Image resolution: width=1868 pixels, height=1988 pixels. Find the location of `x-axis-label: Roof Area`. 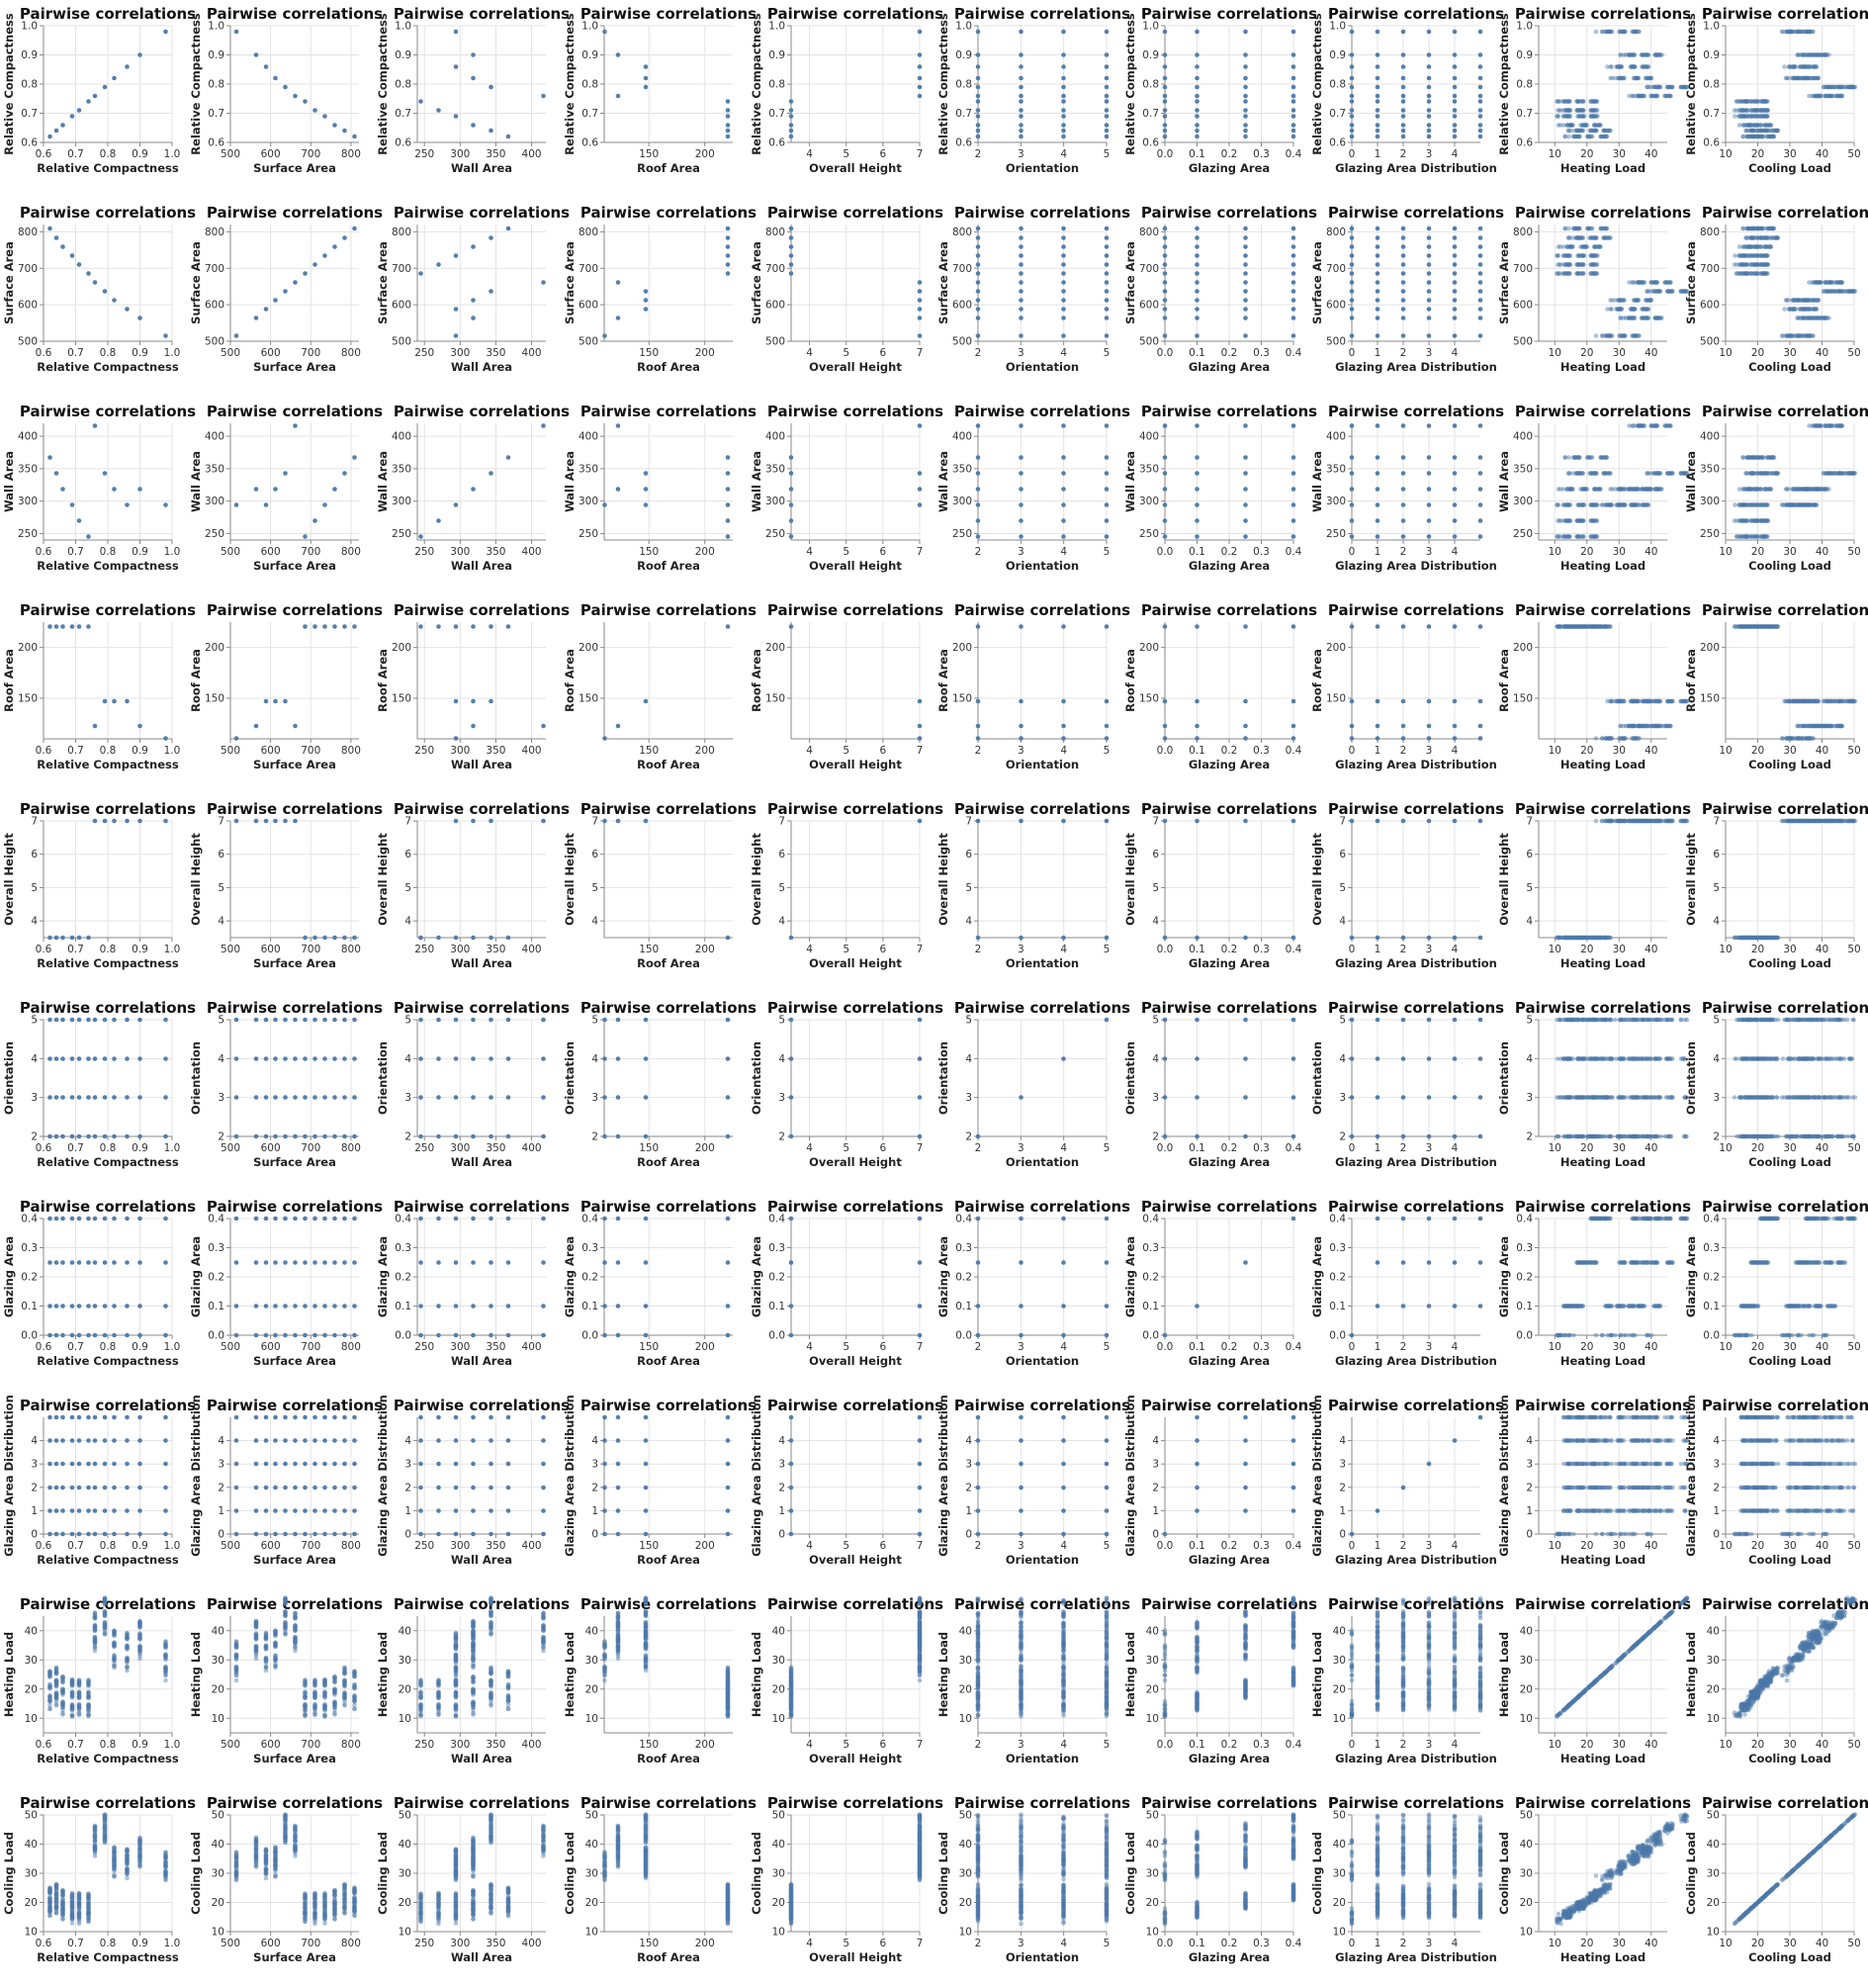

x-axis-label: Roof Area is located at coordinates (668, 764).